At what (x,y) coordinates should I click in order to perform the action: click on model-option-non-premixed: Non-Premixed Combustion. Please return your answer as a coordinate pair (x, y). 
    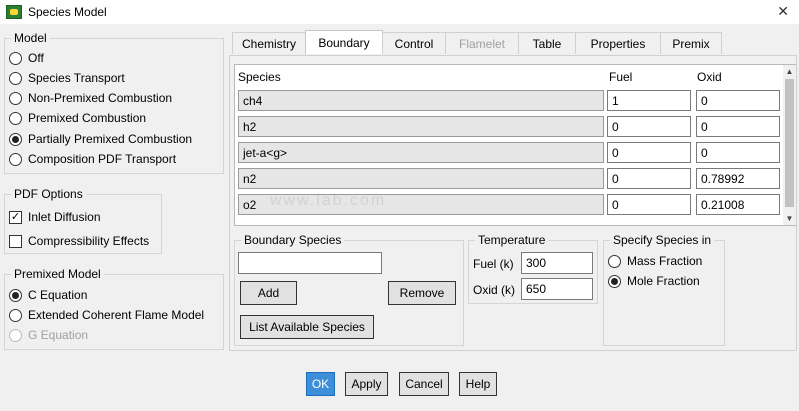
    Looking at the image, I should click on (90, 98).